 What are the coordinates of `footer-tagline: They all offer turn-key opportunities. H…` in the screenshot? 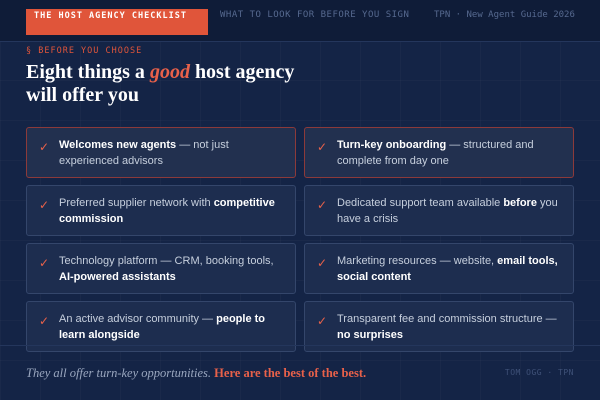 It's located at (196, 373).